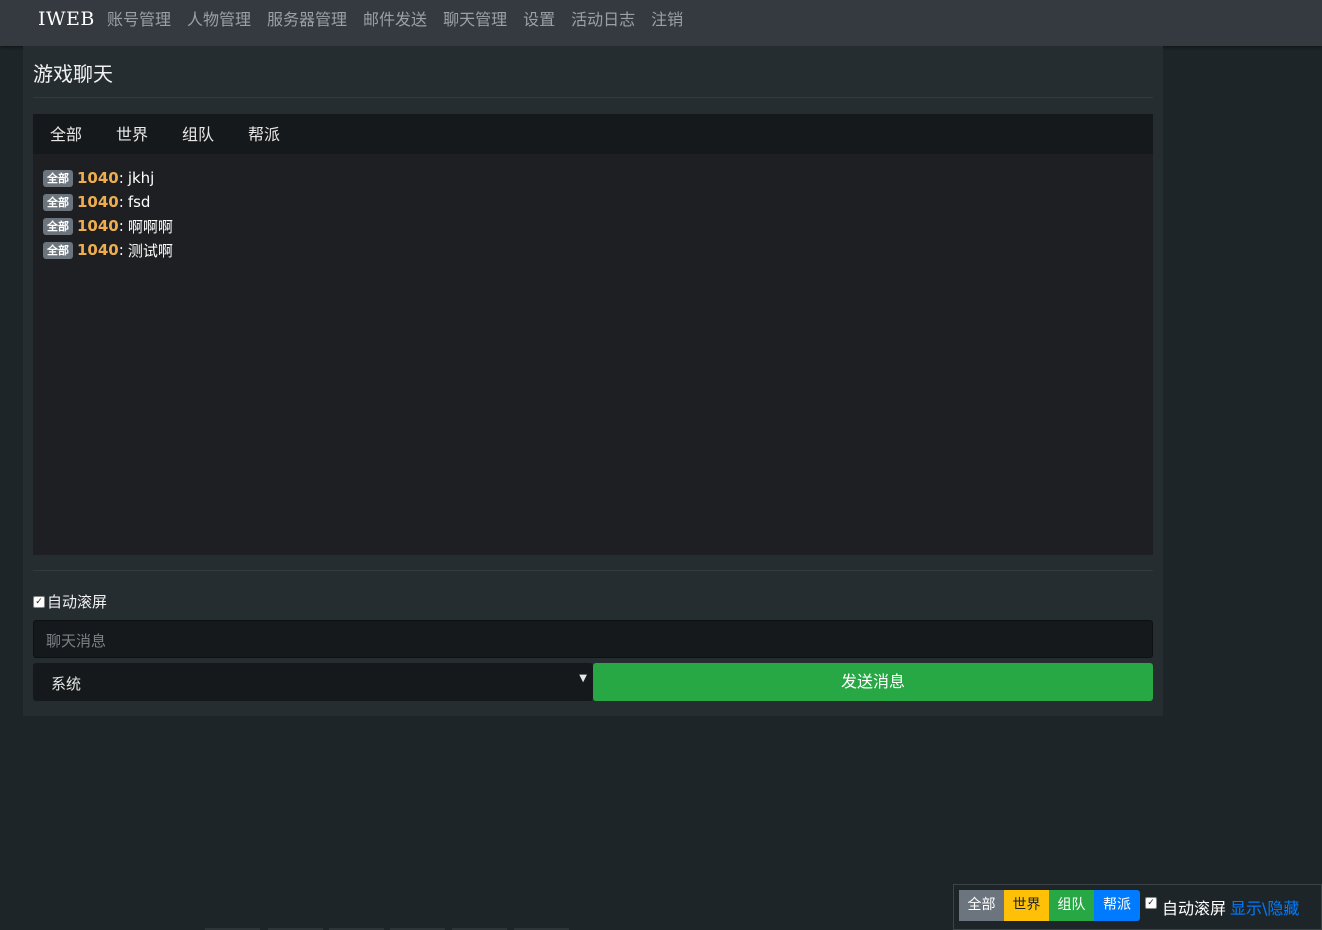 The width and height of the screenshot is (1322, 930). What do you see at coordinates (264, 134) in the screenshot?
I see `tab-guild: 帮派` at bounding box center [264, 134].